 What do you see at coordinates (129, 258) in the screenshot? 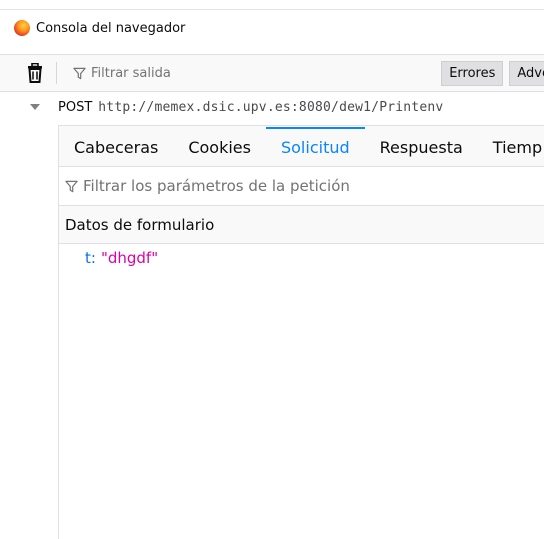
I see `param-value: "dhgdf"` at bounding box center [129, 258].